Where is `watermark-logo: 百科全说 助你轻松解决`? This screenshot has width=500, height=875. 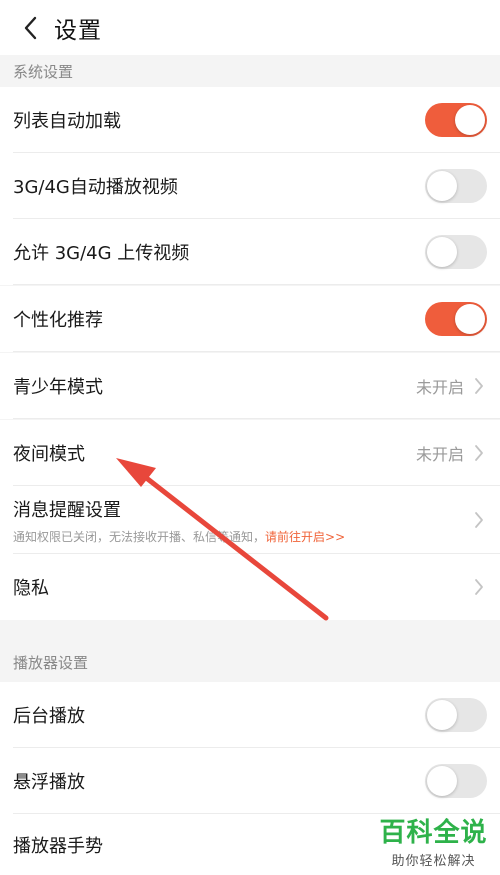
watermark-logo: 百科全说 助你轻松解决 is located at coordinates (433, 840).